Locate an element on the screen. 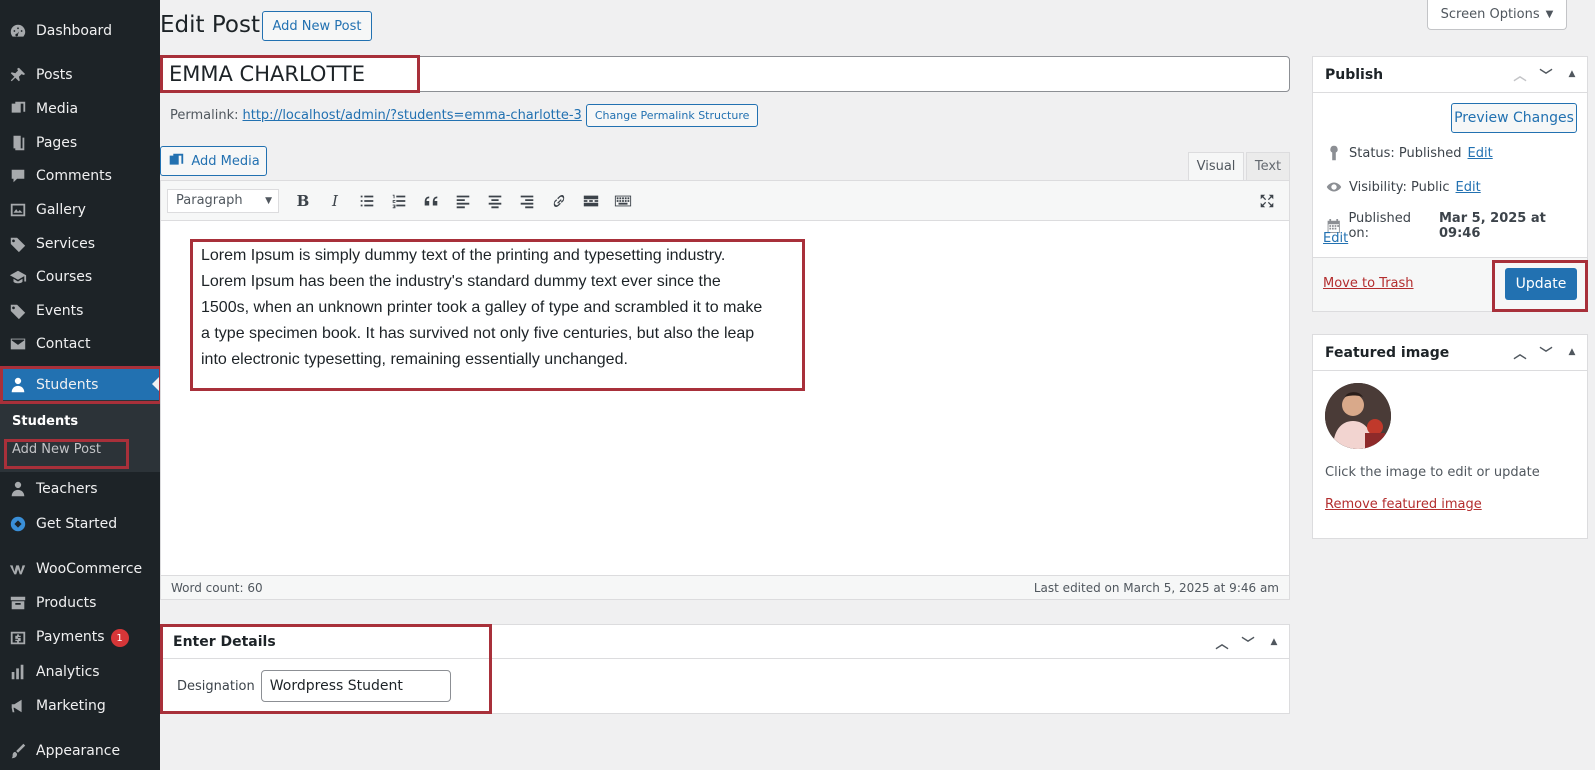 The image size is (1595, 770). menu-students: Students is located at coordinates (80, 385).